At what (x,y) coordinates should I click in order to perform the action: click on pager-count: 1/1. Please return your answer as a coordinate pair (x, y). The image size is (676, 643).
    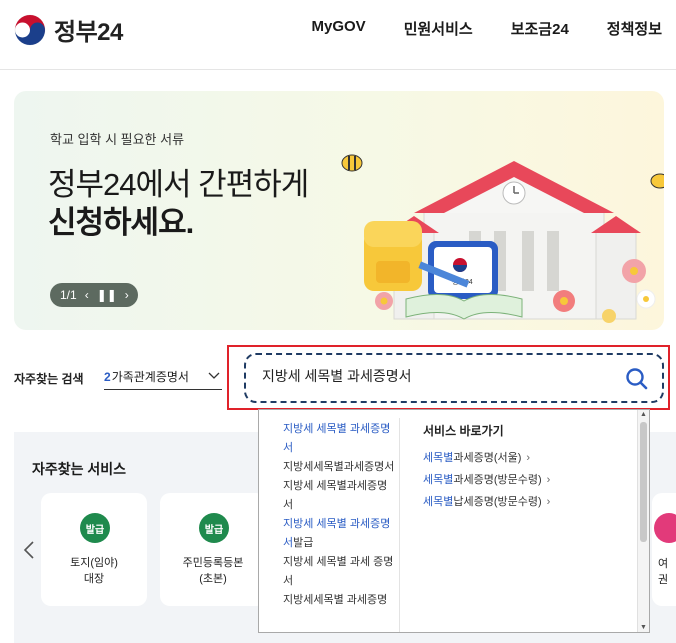
    Looking at the image, I should click on (68, 295).